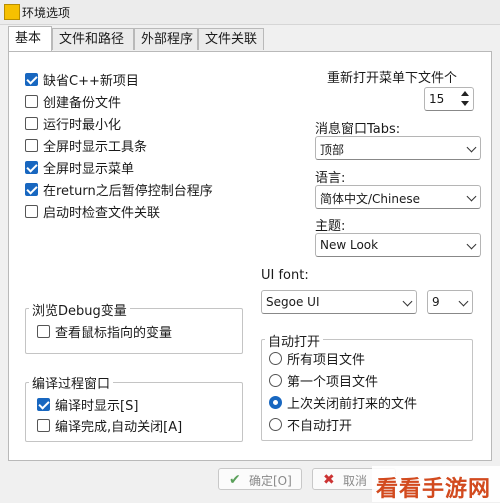 Image resolution: width=500 pixels, height=503 pixels. Describe the element at coordinates (434, 489) in the screenshot. I see `watermark-logo: 看看手游网` at that location.